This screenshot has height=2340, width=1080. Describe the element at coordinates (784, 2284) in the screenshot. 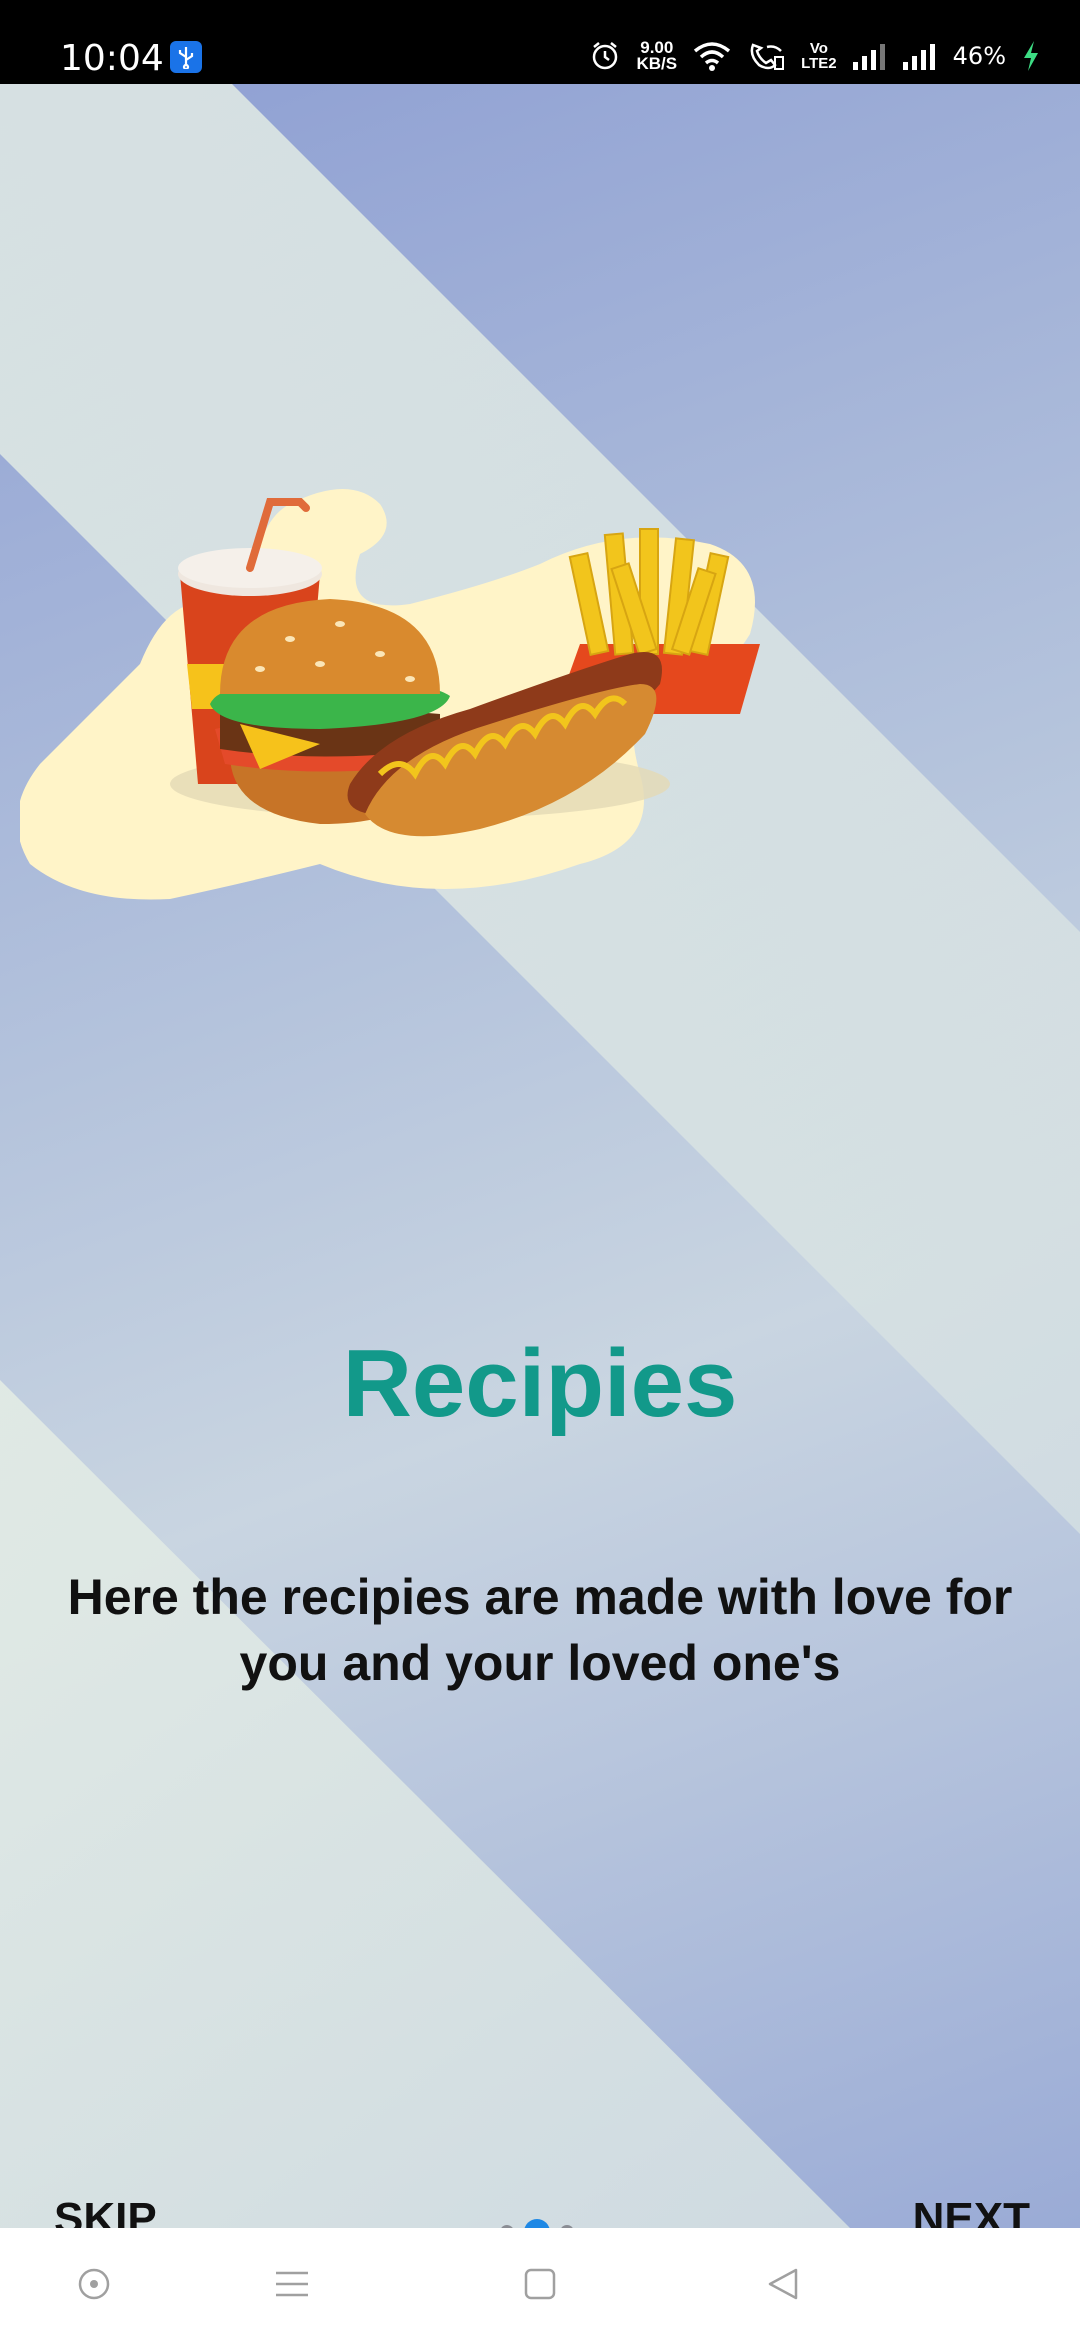

I see `back-triangle-icon` at that location.